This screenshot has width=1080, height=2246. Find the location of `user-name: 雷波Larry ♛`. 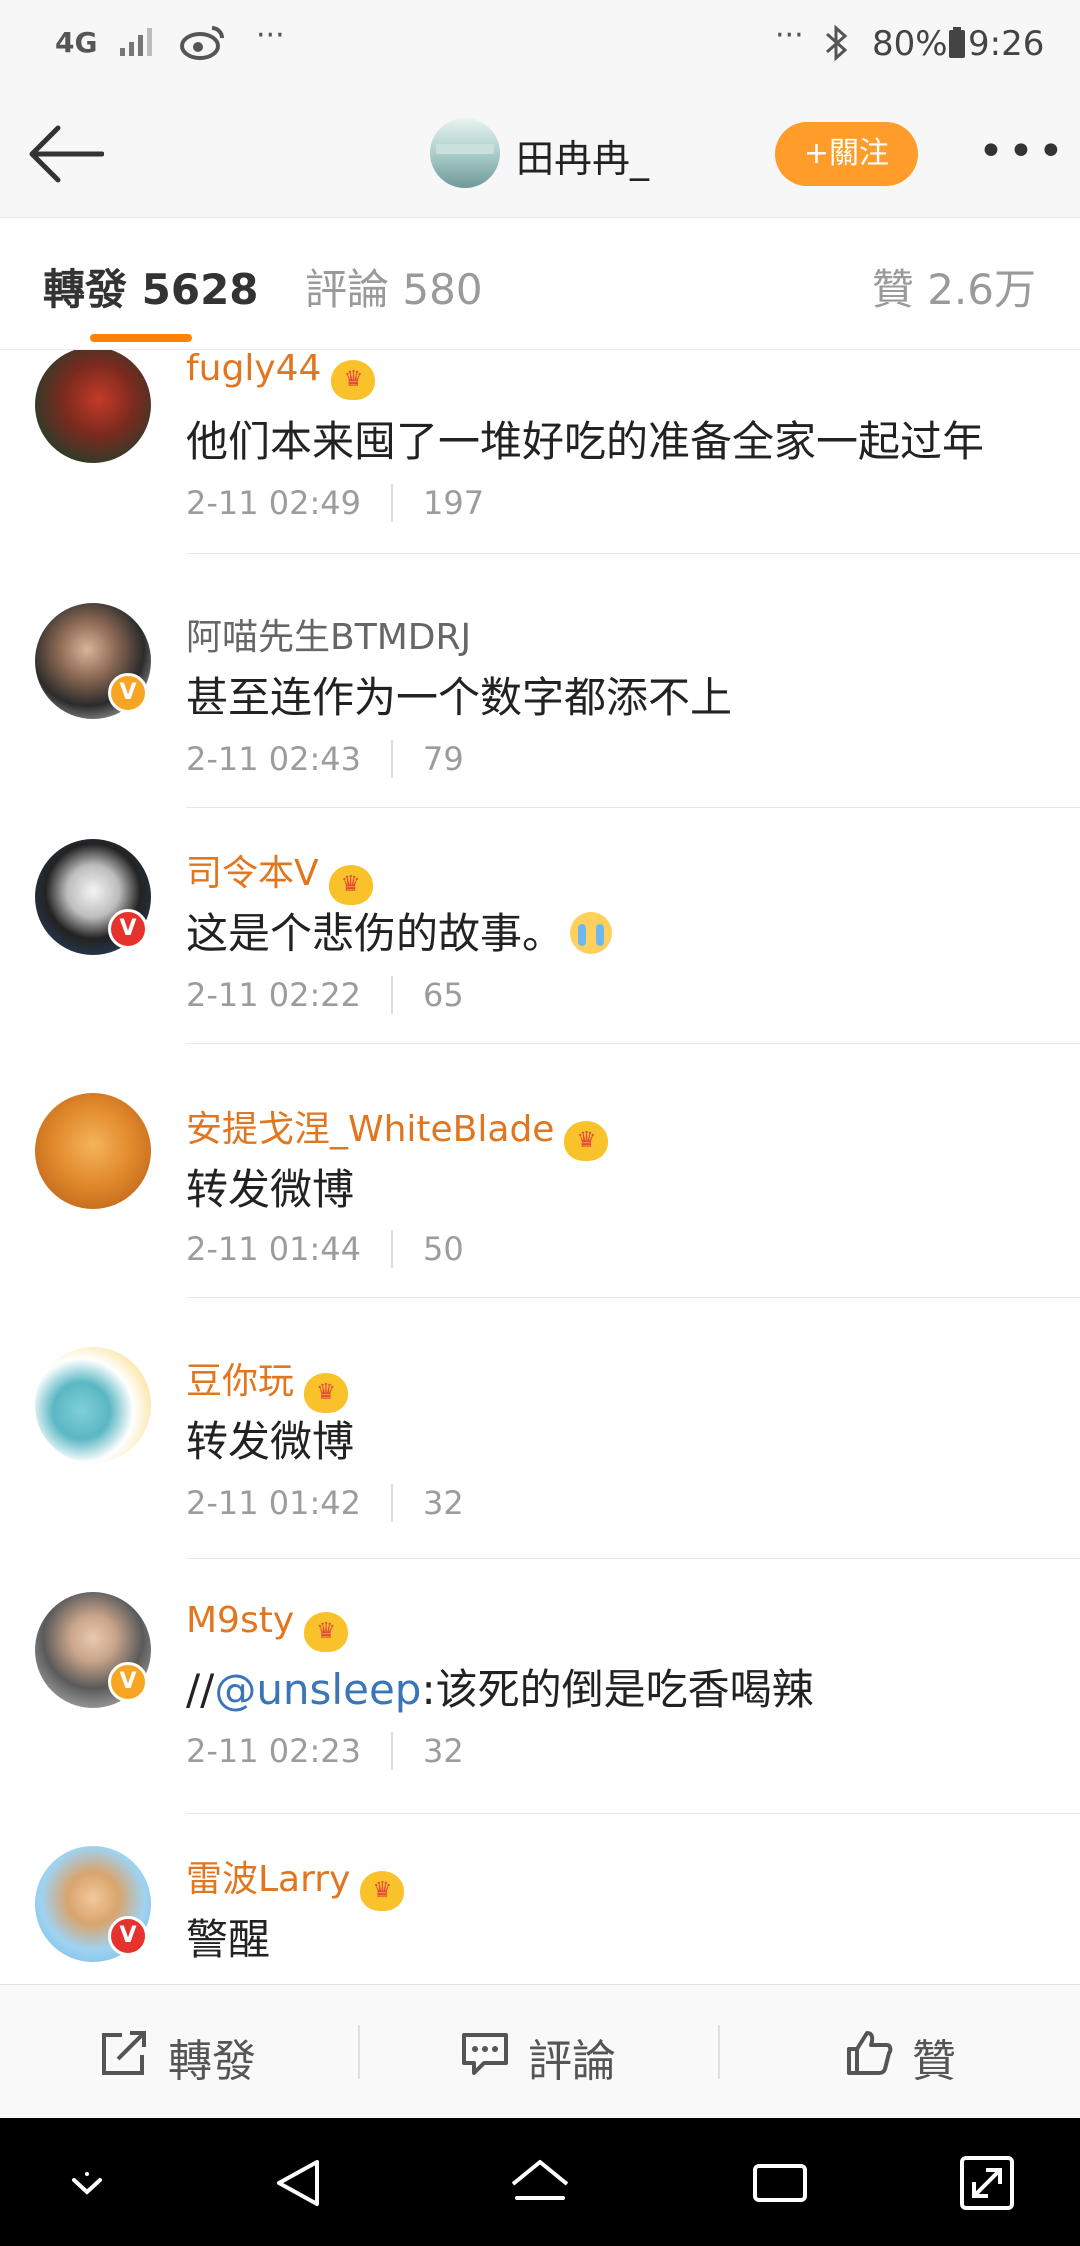

user-name: 雷波Larry ♛ is located at coordinates (295, 1880).